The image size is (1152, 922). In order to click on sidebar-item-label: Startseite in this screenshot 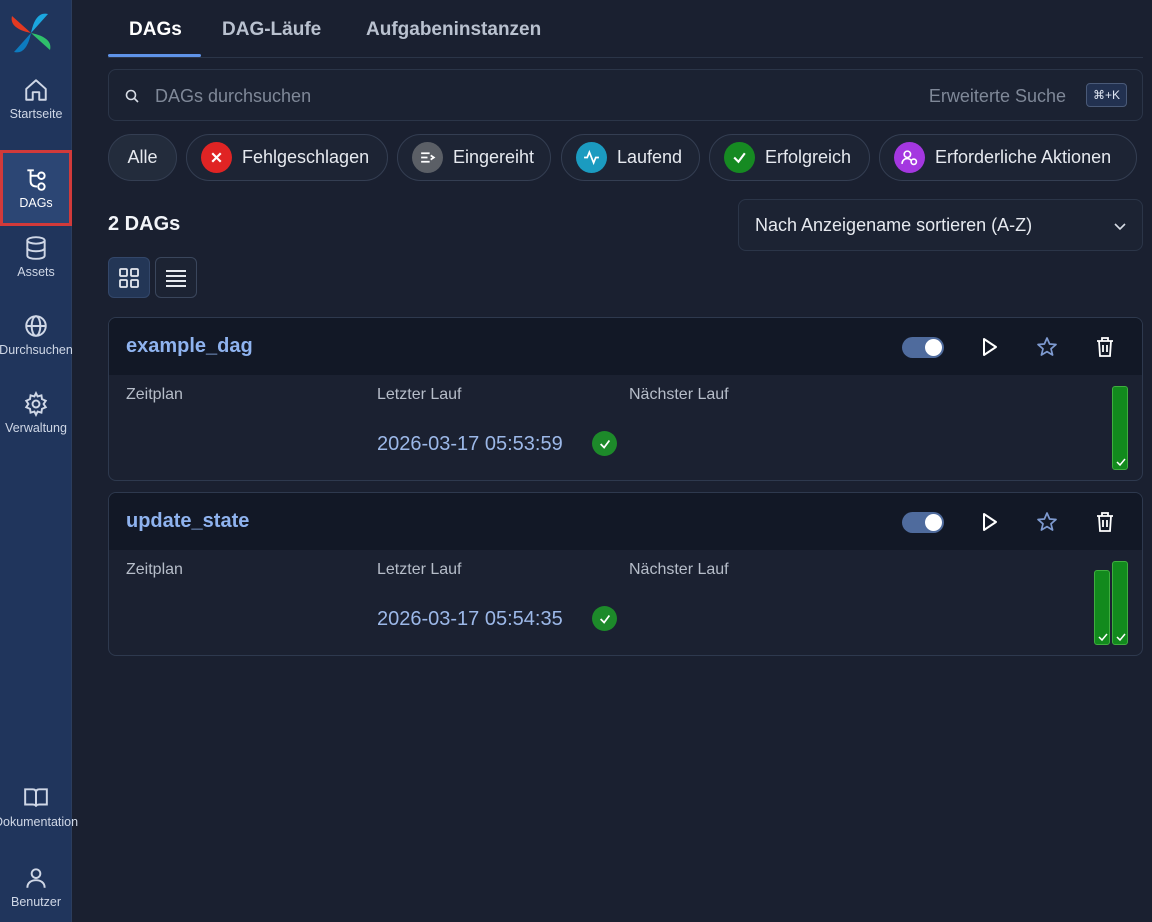, I will do `click(36, 114)`.